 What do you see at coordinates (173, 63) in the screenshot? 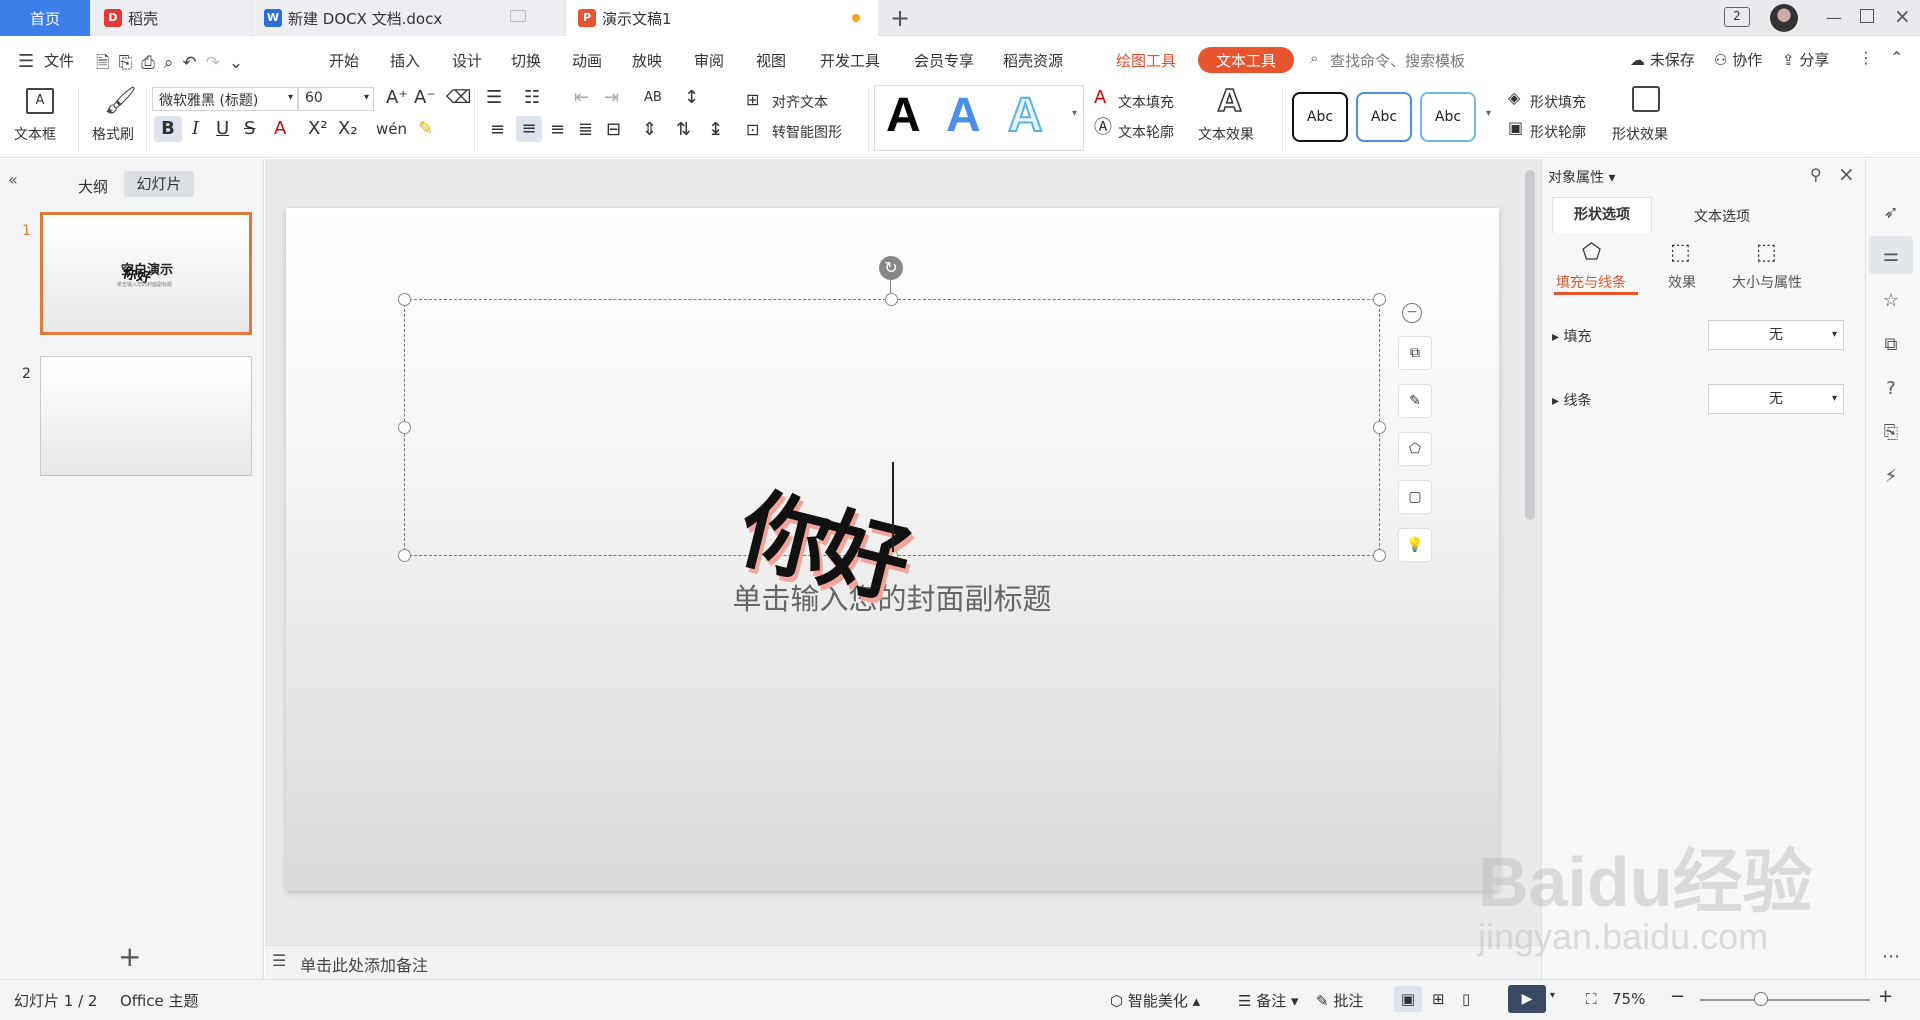
I see `print-preview-icon: ⌕` at bounding box center [173, 63].